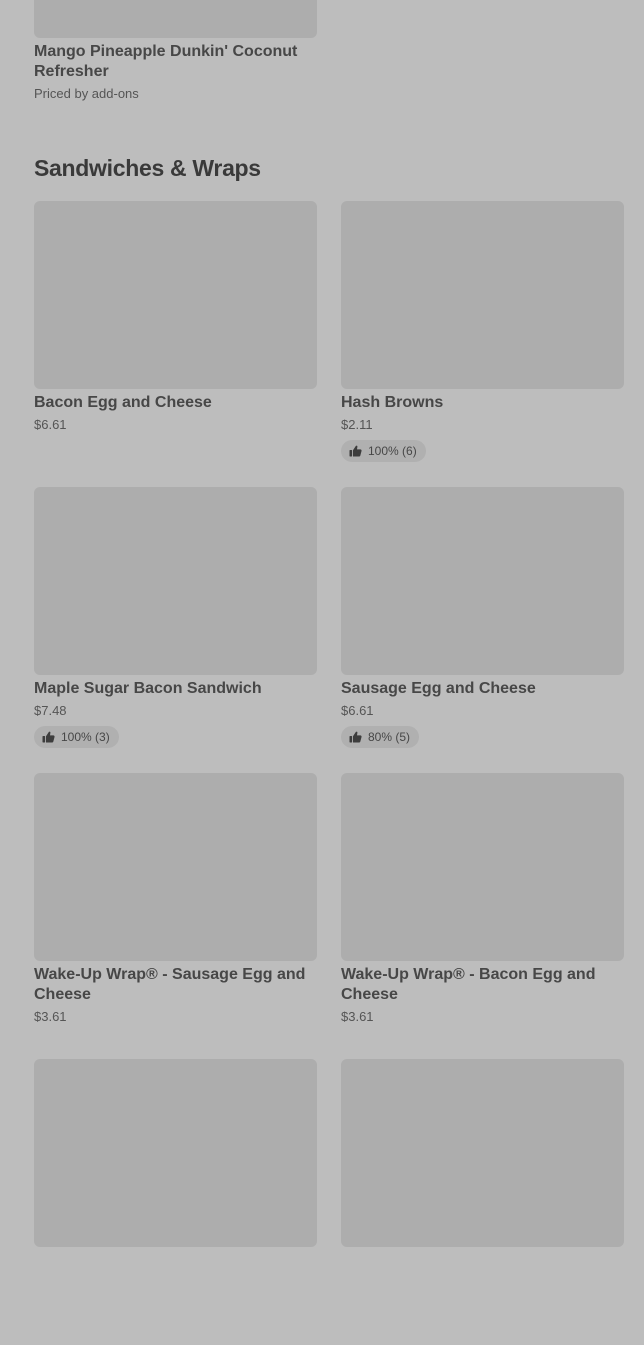  I want to click on menu-item-card: Sausage Egg and Cheese $6.61 80% (5), so click(482, 630).